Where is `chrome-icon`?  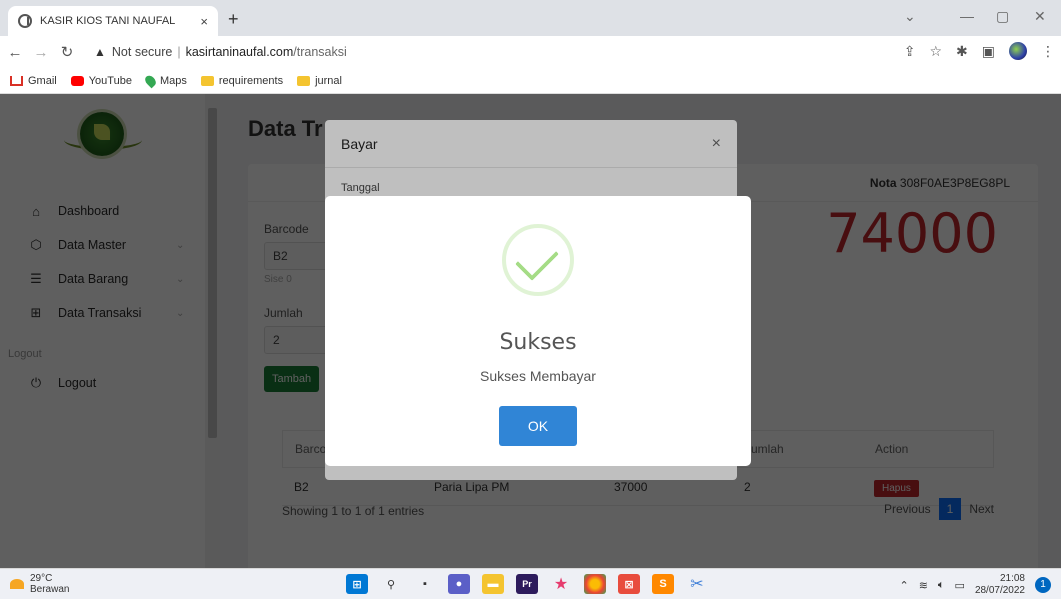 chrome-icon is located at coordinates (595, 584).